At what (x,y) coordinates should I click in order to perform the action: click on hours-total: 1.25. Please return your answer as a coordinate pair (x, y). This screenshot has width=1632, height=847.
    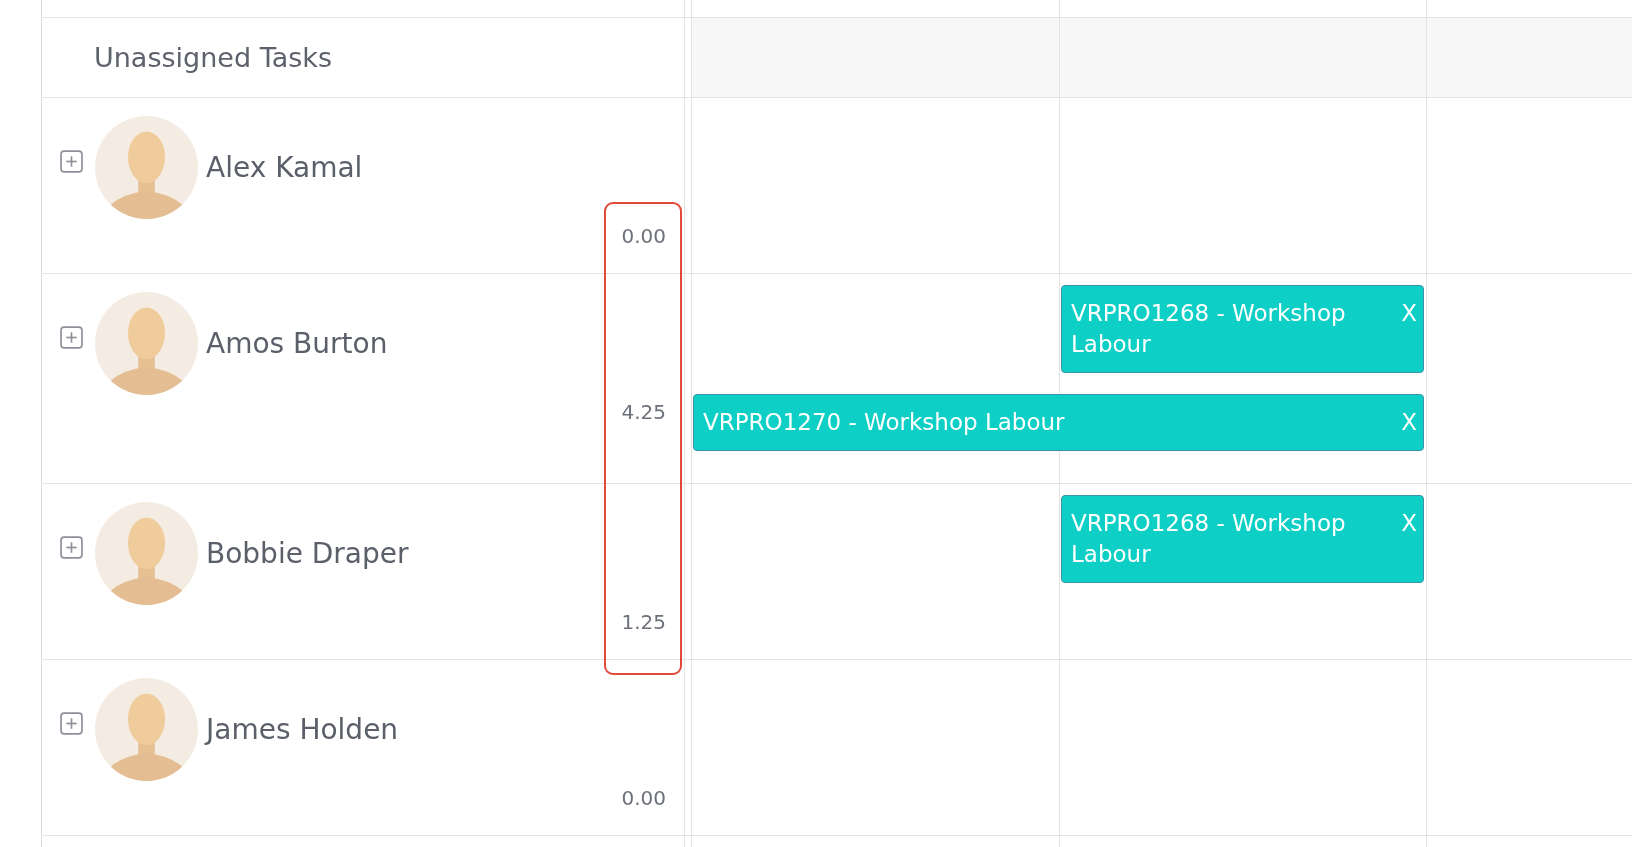
    Looking at the image, I should click on (643, 622).